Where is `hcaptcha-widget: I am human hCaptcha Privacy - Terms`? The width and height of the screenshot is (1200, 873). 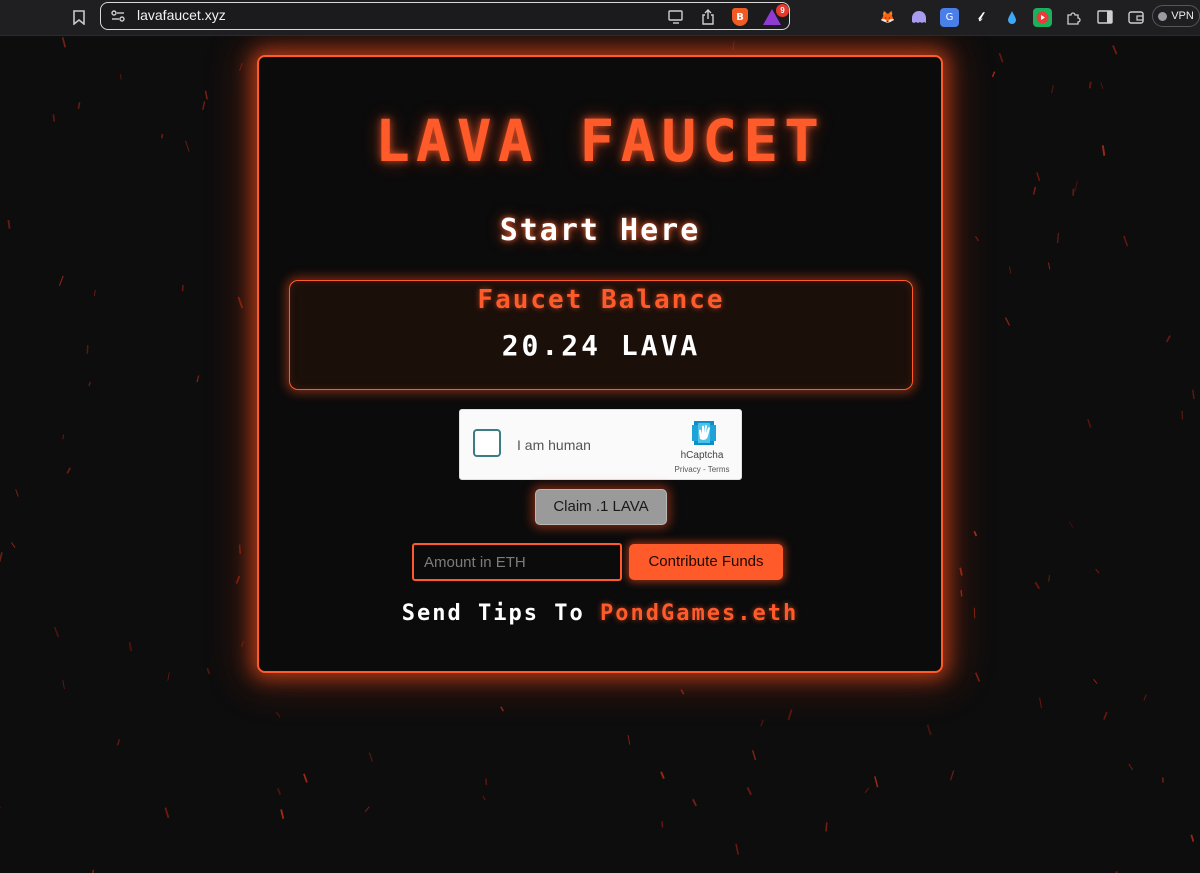 hcaptcha-widget: I am human hCaptcha Privacy - Terms is located at coordinates (600, 444).